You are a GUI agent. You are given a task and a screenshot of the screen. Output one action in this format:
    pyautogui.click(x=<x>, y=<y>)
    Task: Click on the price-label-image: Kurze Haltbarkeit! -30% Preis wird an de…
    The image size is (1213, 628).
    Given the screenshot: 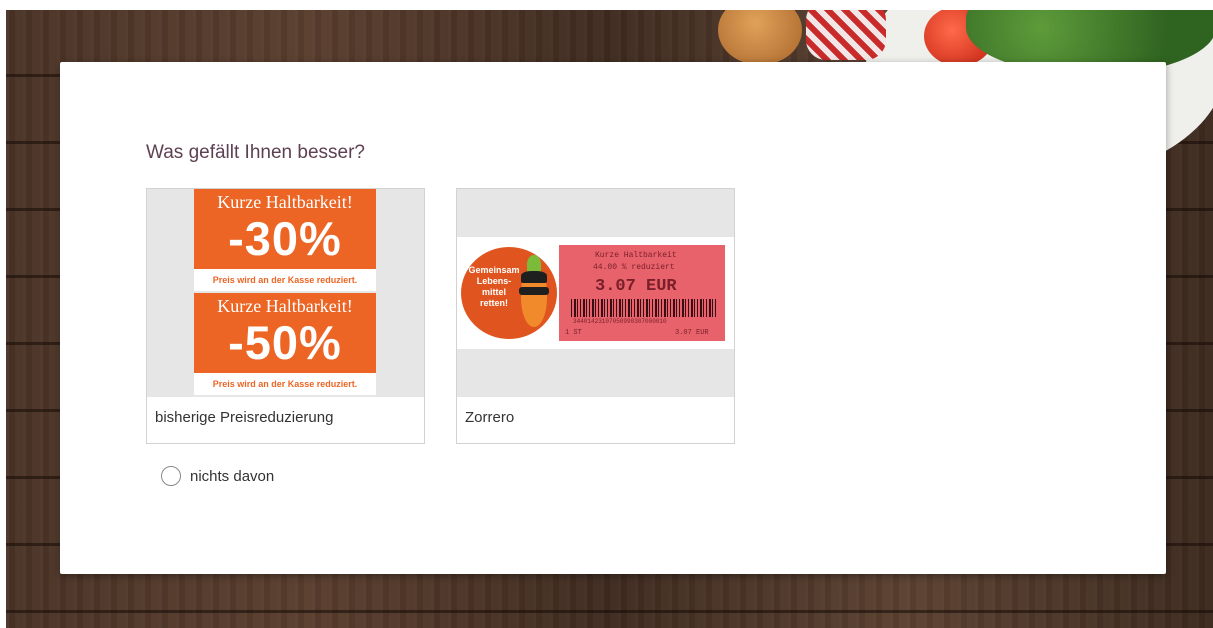 What is the action you would take?
    pyautogui.click(x=285, y=293)
    